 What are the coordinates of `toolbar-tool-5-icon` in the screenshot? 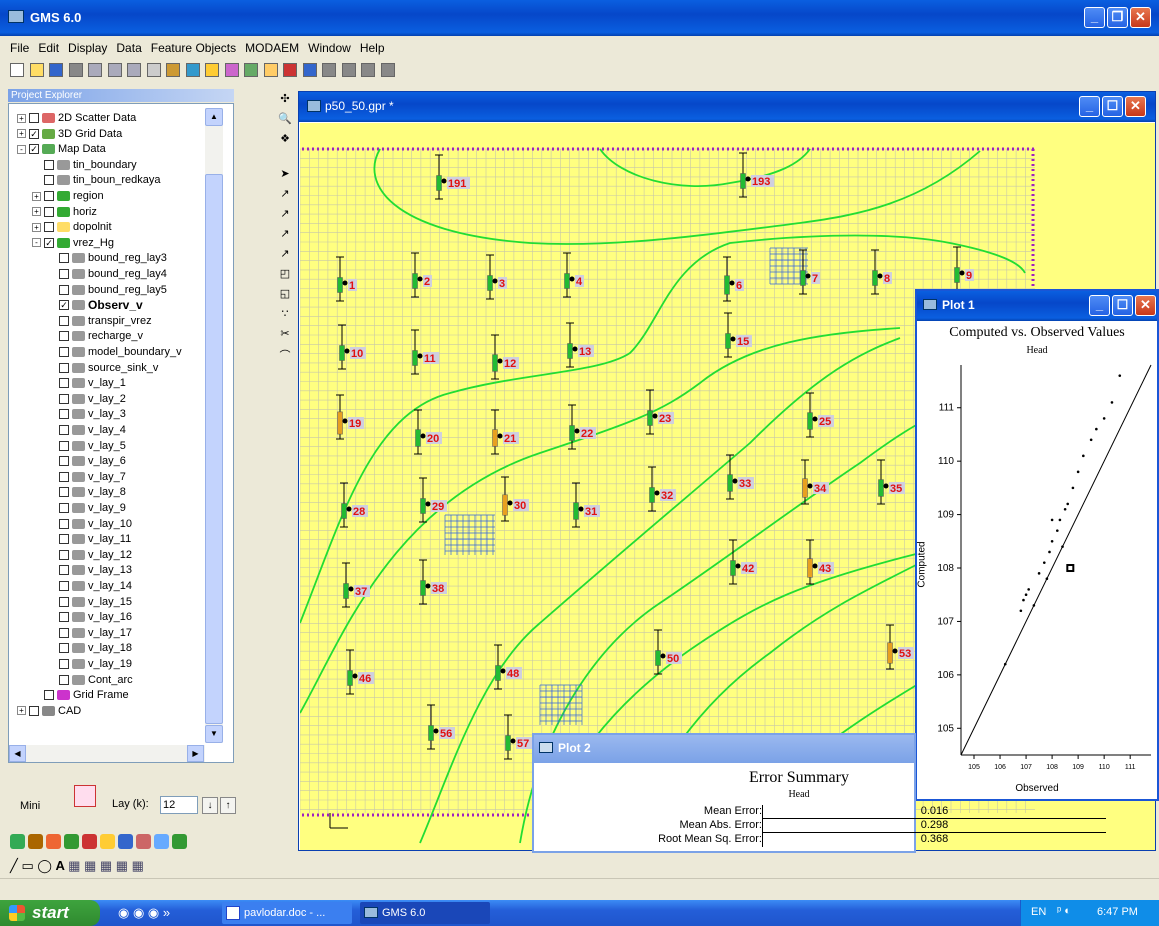 It's located at (95, 70).